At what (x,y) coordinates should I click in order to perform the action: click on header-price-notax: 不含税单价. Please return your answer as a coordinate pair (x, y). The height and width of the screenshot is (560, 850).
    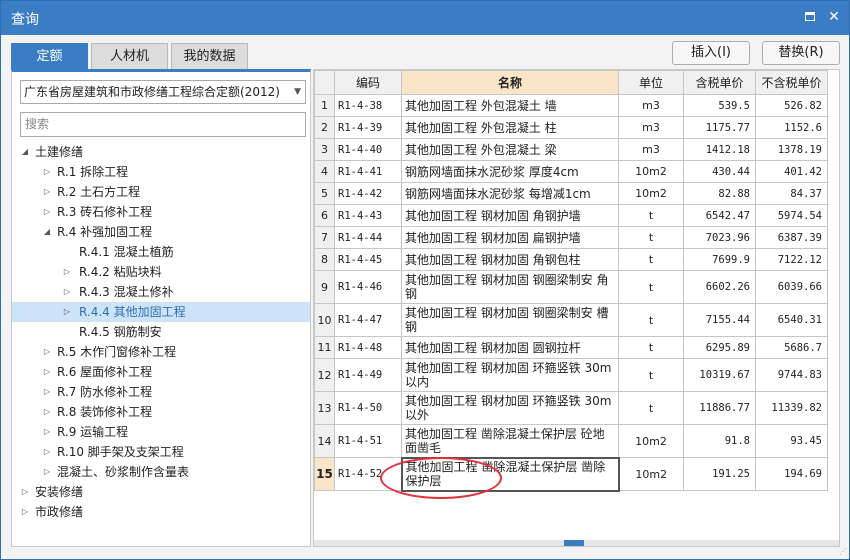
    Looking at the image, I should click on (791, 82).